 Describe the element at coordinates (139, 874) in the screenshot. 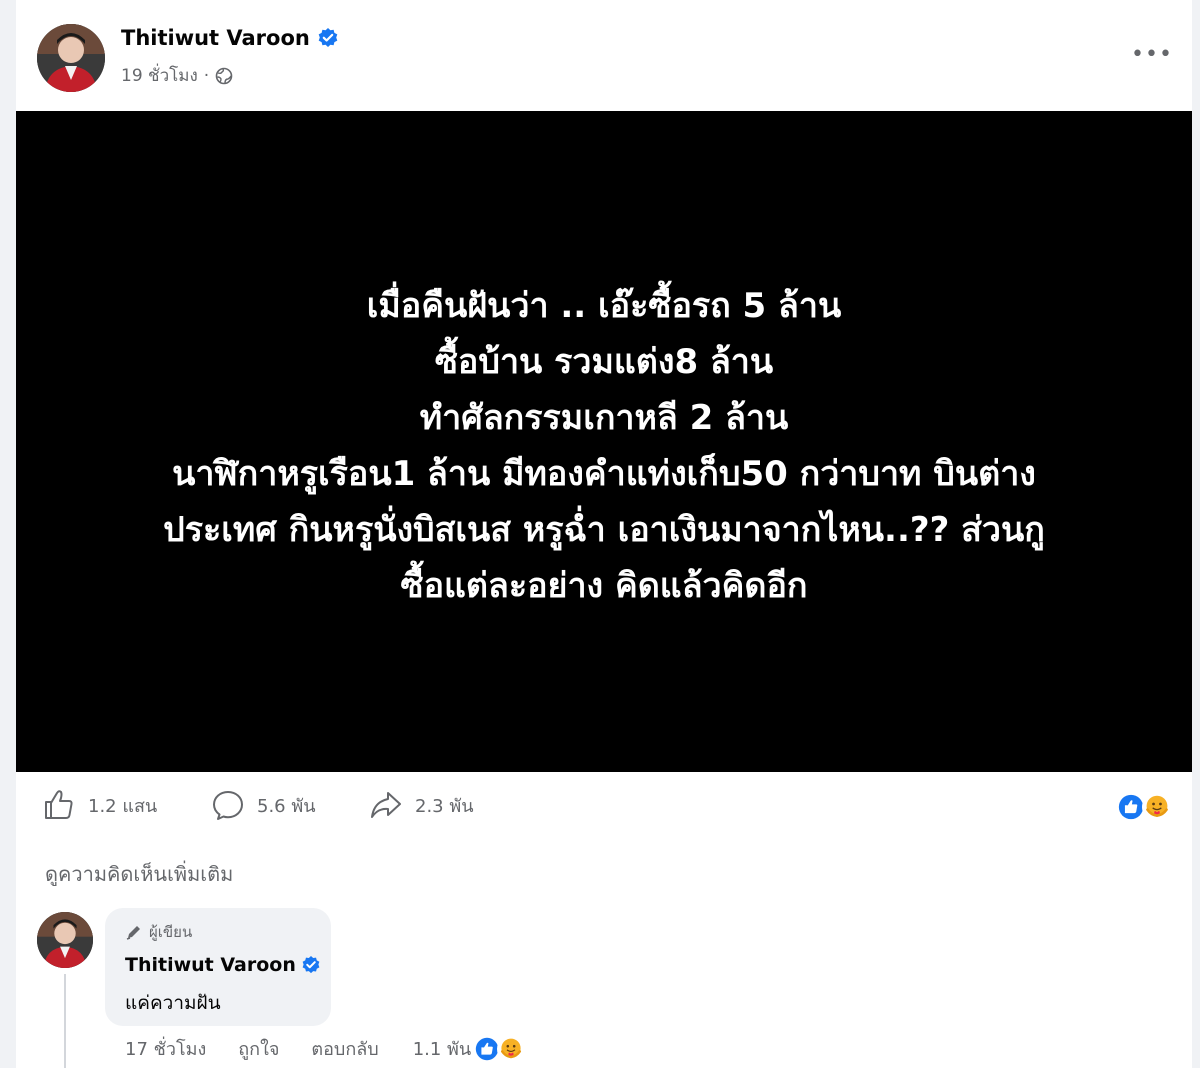

I see `view-more-comments-link: ดูความคิดเห็นเพิ่มเติม` at that location.